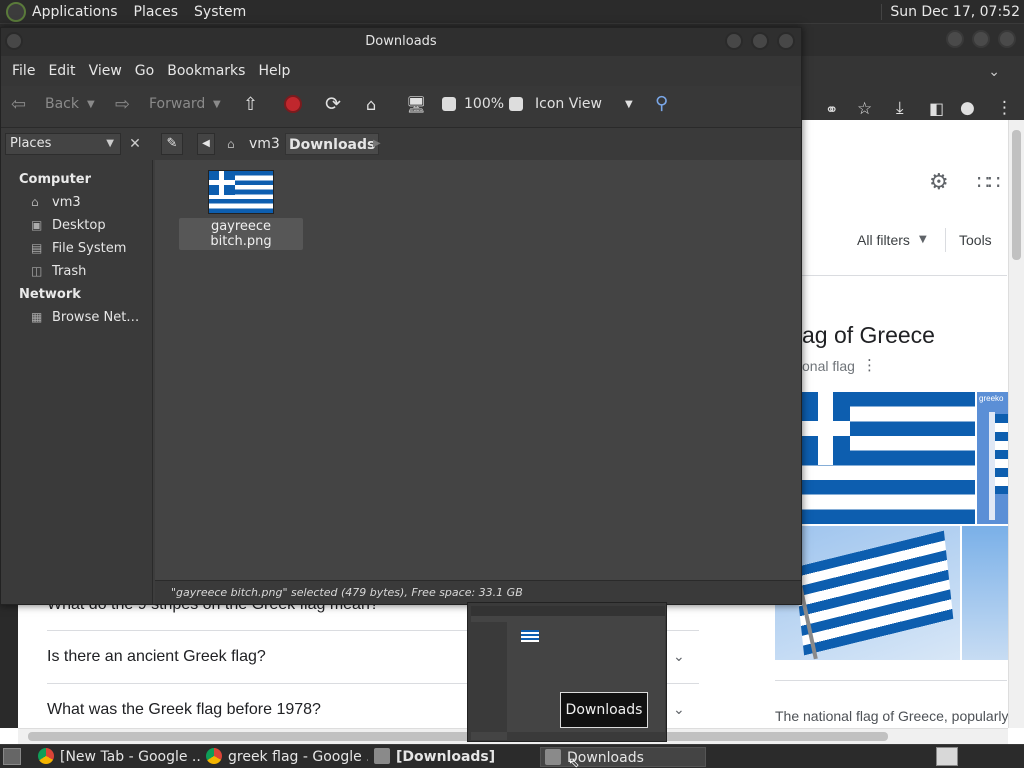  Describe the element at coordinates (828, 366) in the screenshot. I see `knowledge-panel-subtitle: onal flag` at that location.